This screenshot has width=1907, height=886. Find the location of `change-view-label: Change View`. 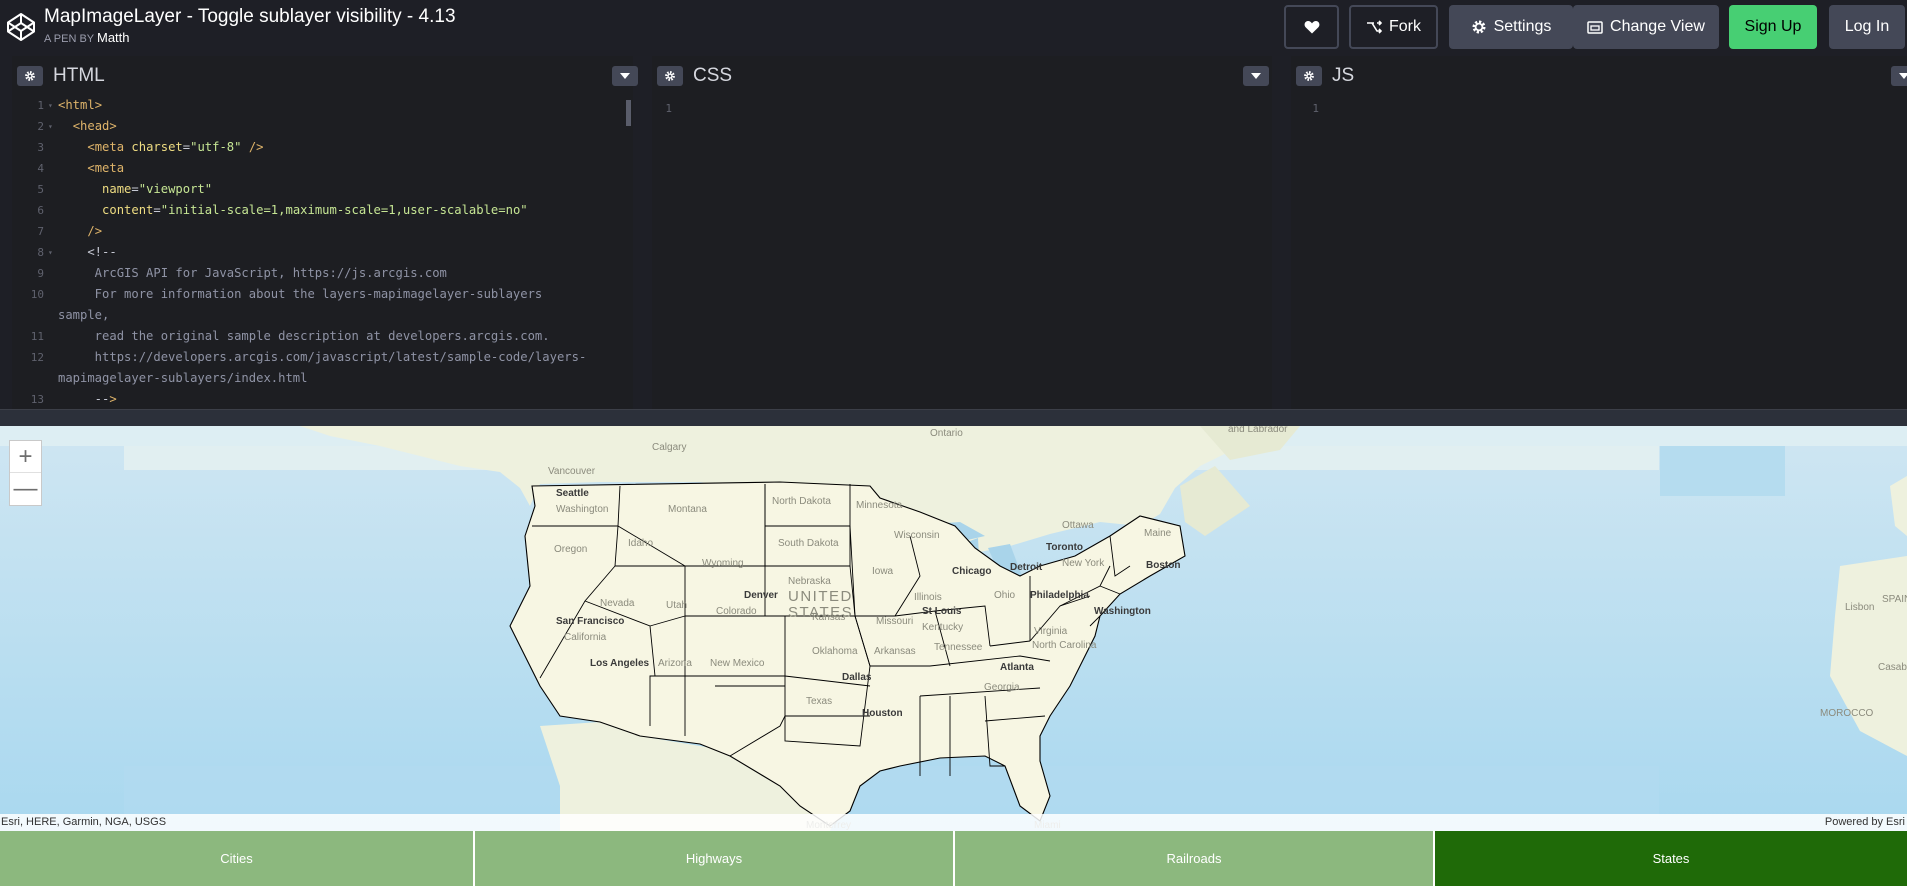

change-view-label: Change View is located at coordinates (1657, 26).